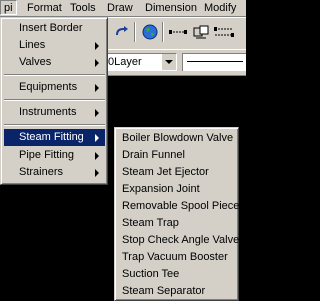 The image size is (320, 301). I want to click on layer-value: 0Layer, so click(125, 62).